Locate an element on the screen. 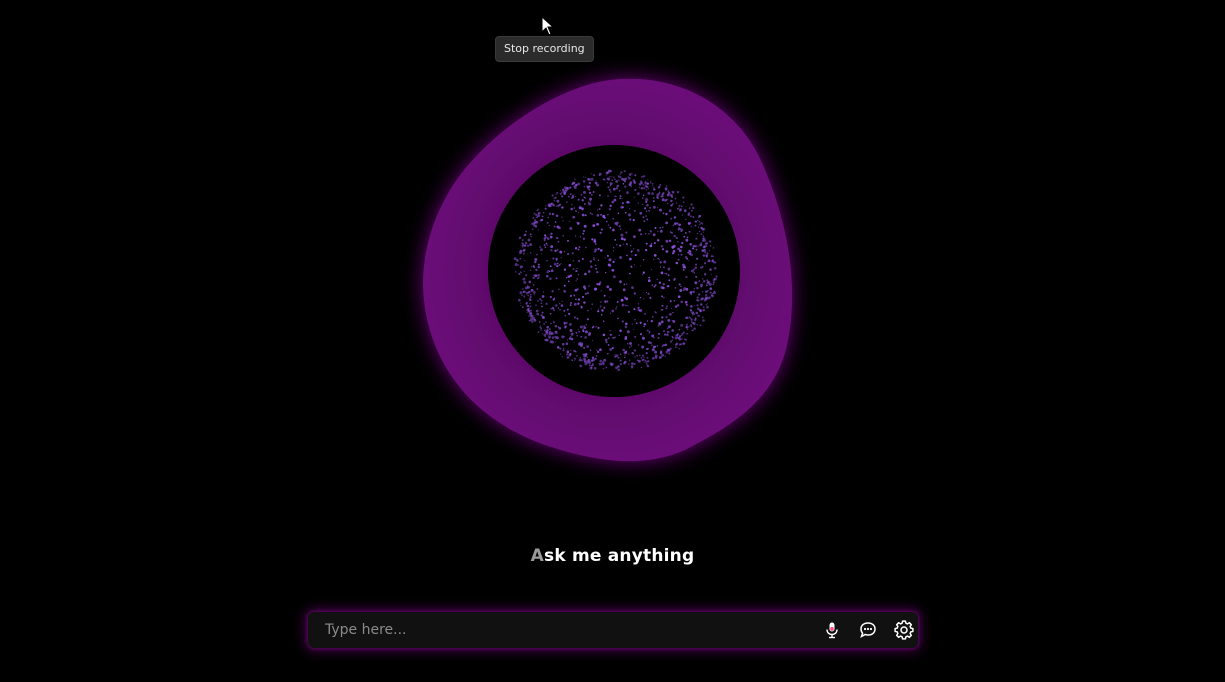 The height and width of the screenshot is (682, 1225). microphone-button is located at coordinates (832, 630).